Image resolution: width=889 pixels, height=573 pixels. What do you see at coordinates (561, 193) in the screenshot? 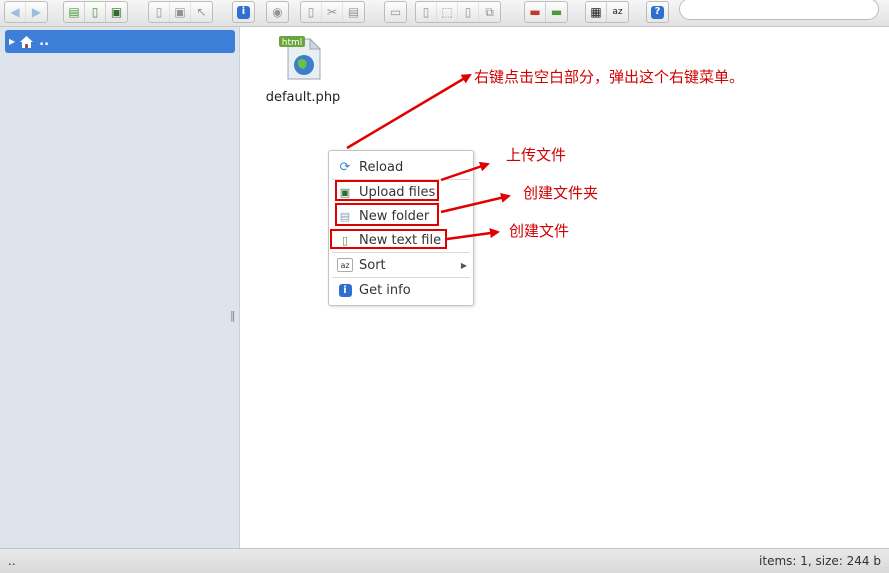
I see `annotation-new-folder: 创建文件夹` at bounding box center [561, 193].